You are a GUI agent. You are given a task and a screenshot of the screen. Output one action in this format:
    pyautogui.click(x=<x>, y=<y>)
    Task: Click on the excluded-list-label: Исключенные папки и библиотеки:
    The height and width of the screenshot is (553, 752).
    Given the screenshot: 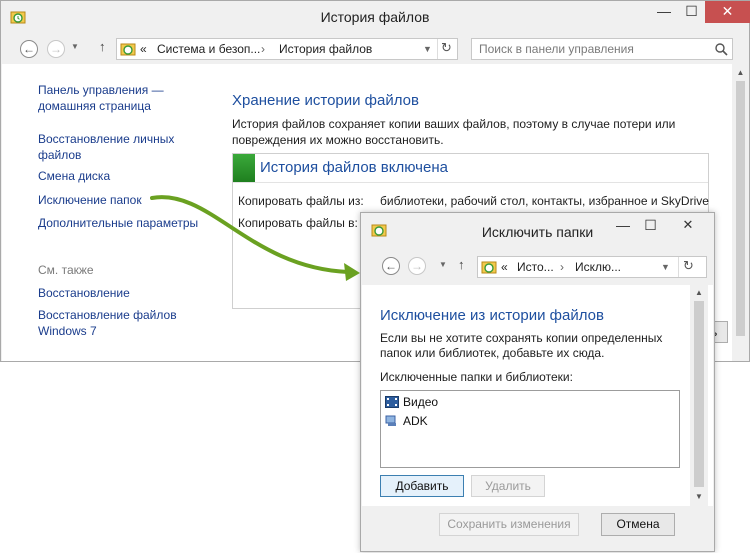 What is the action you would take?
    pyautogui.click(x=476, y=377)
    